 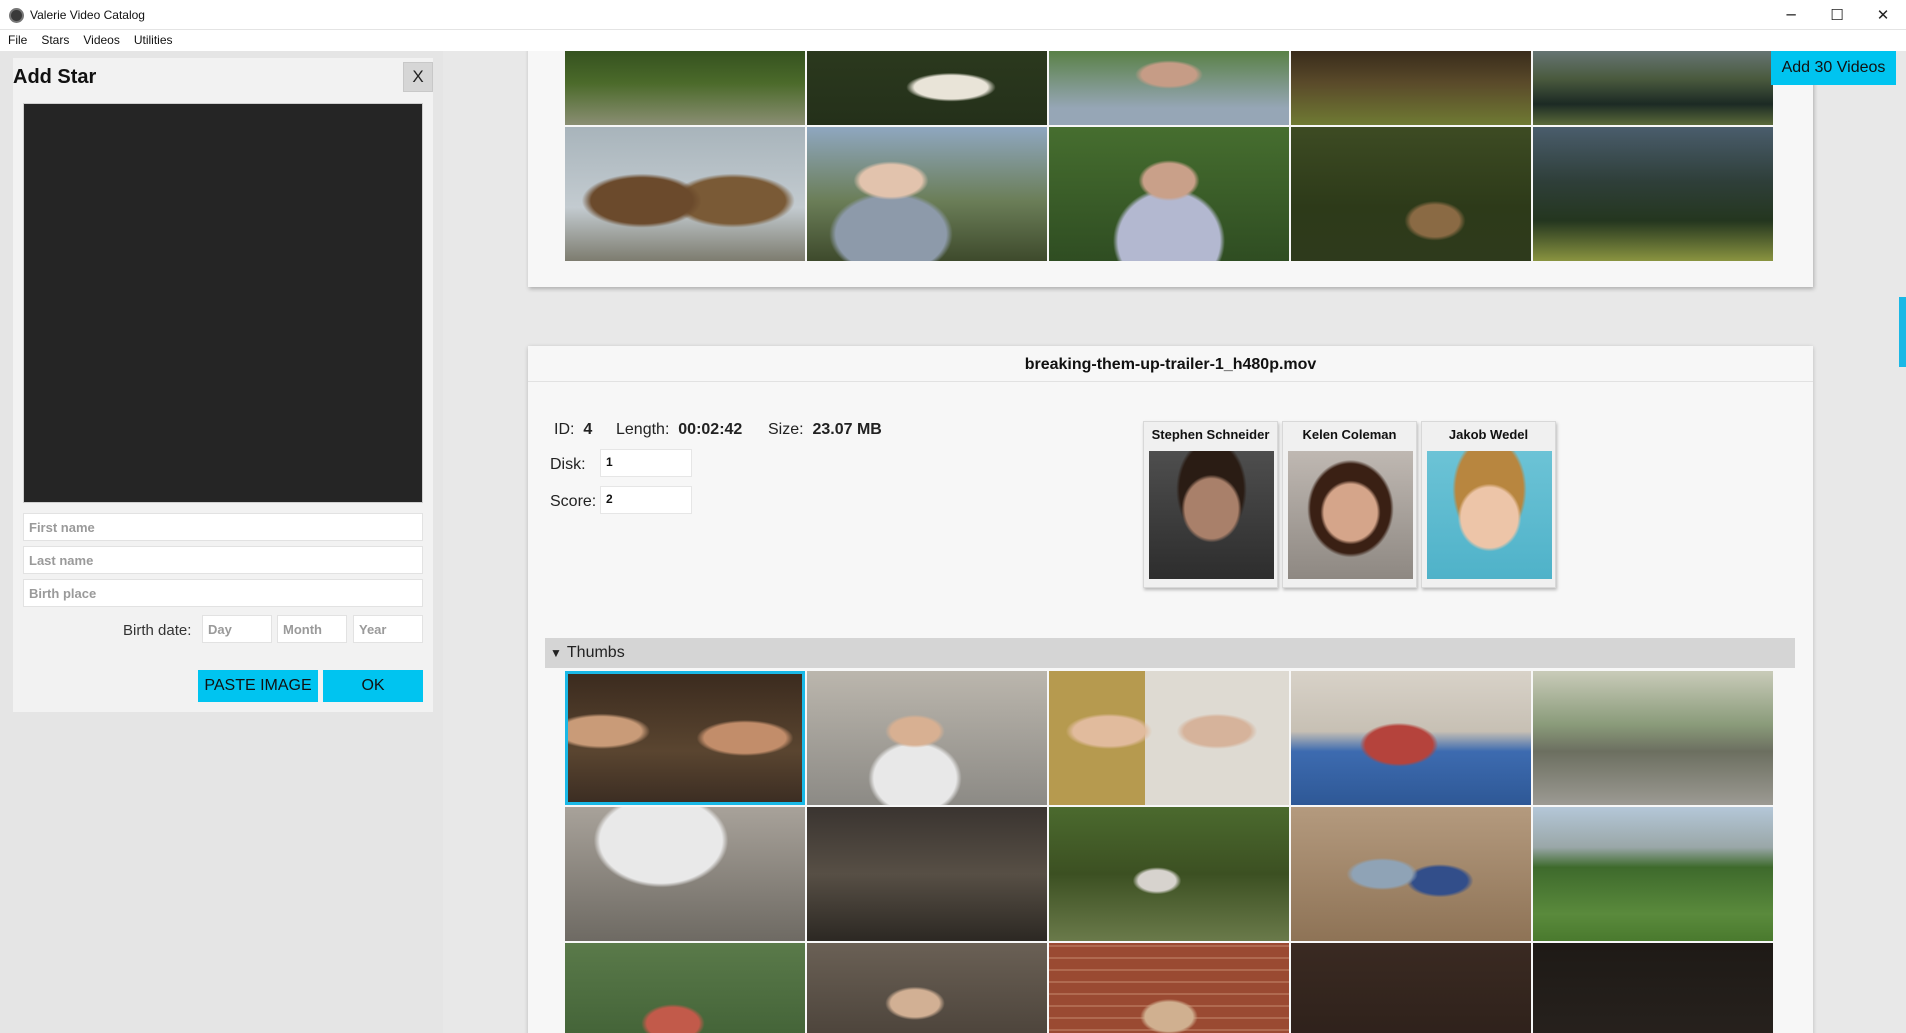 I want to click on menu-stars: Stars, so click(x=54, y=40).